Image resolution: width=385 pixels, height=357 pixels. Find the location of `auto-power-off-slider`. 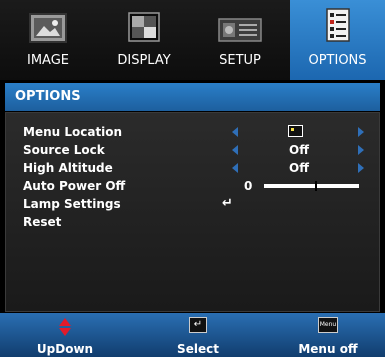

auto-power-off-slider is located at coordinates (311, 186).